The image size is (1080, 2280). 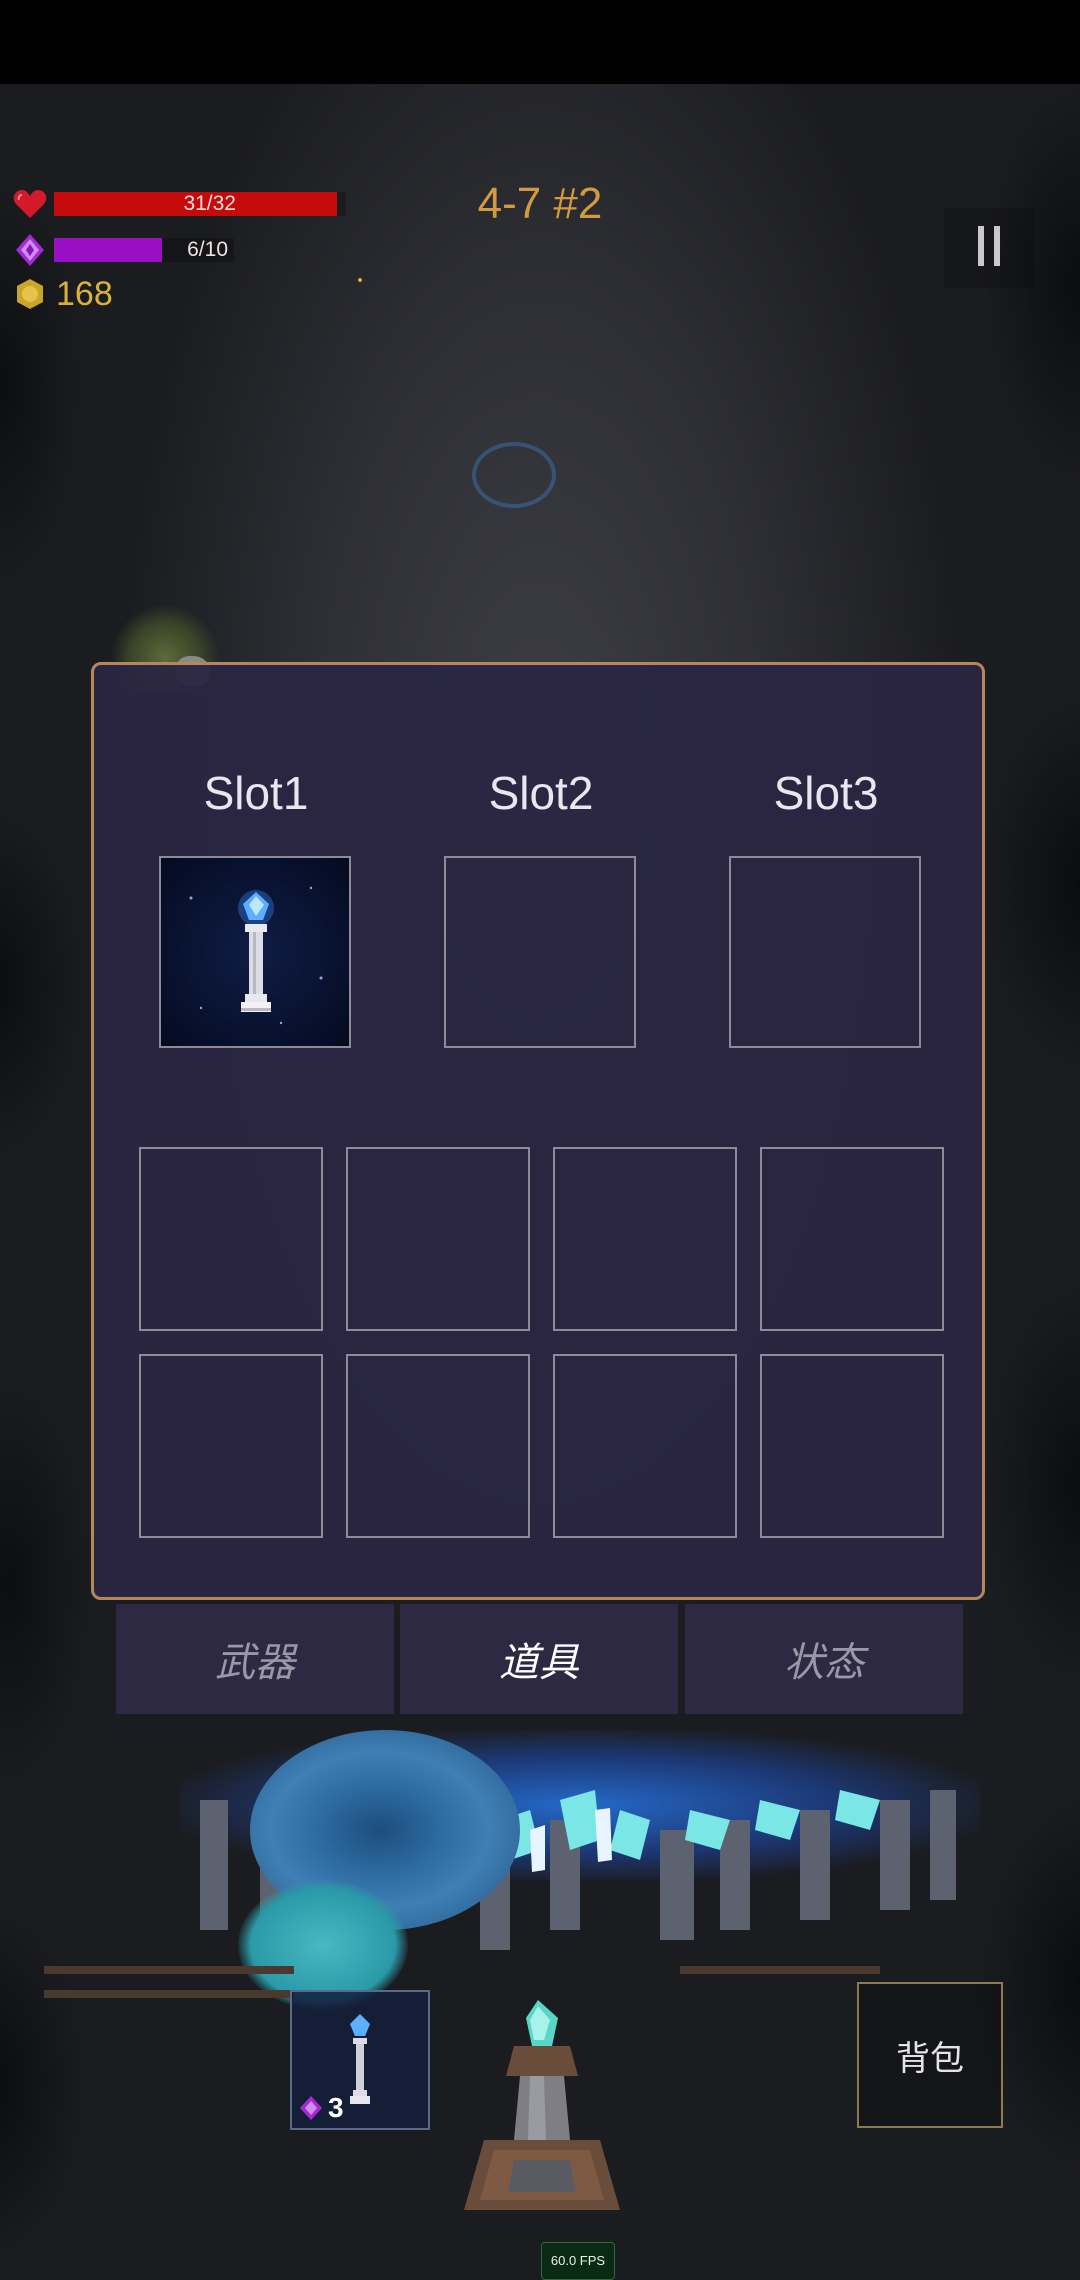 I want to click on pause-button, so click(x=989, y=248).